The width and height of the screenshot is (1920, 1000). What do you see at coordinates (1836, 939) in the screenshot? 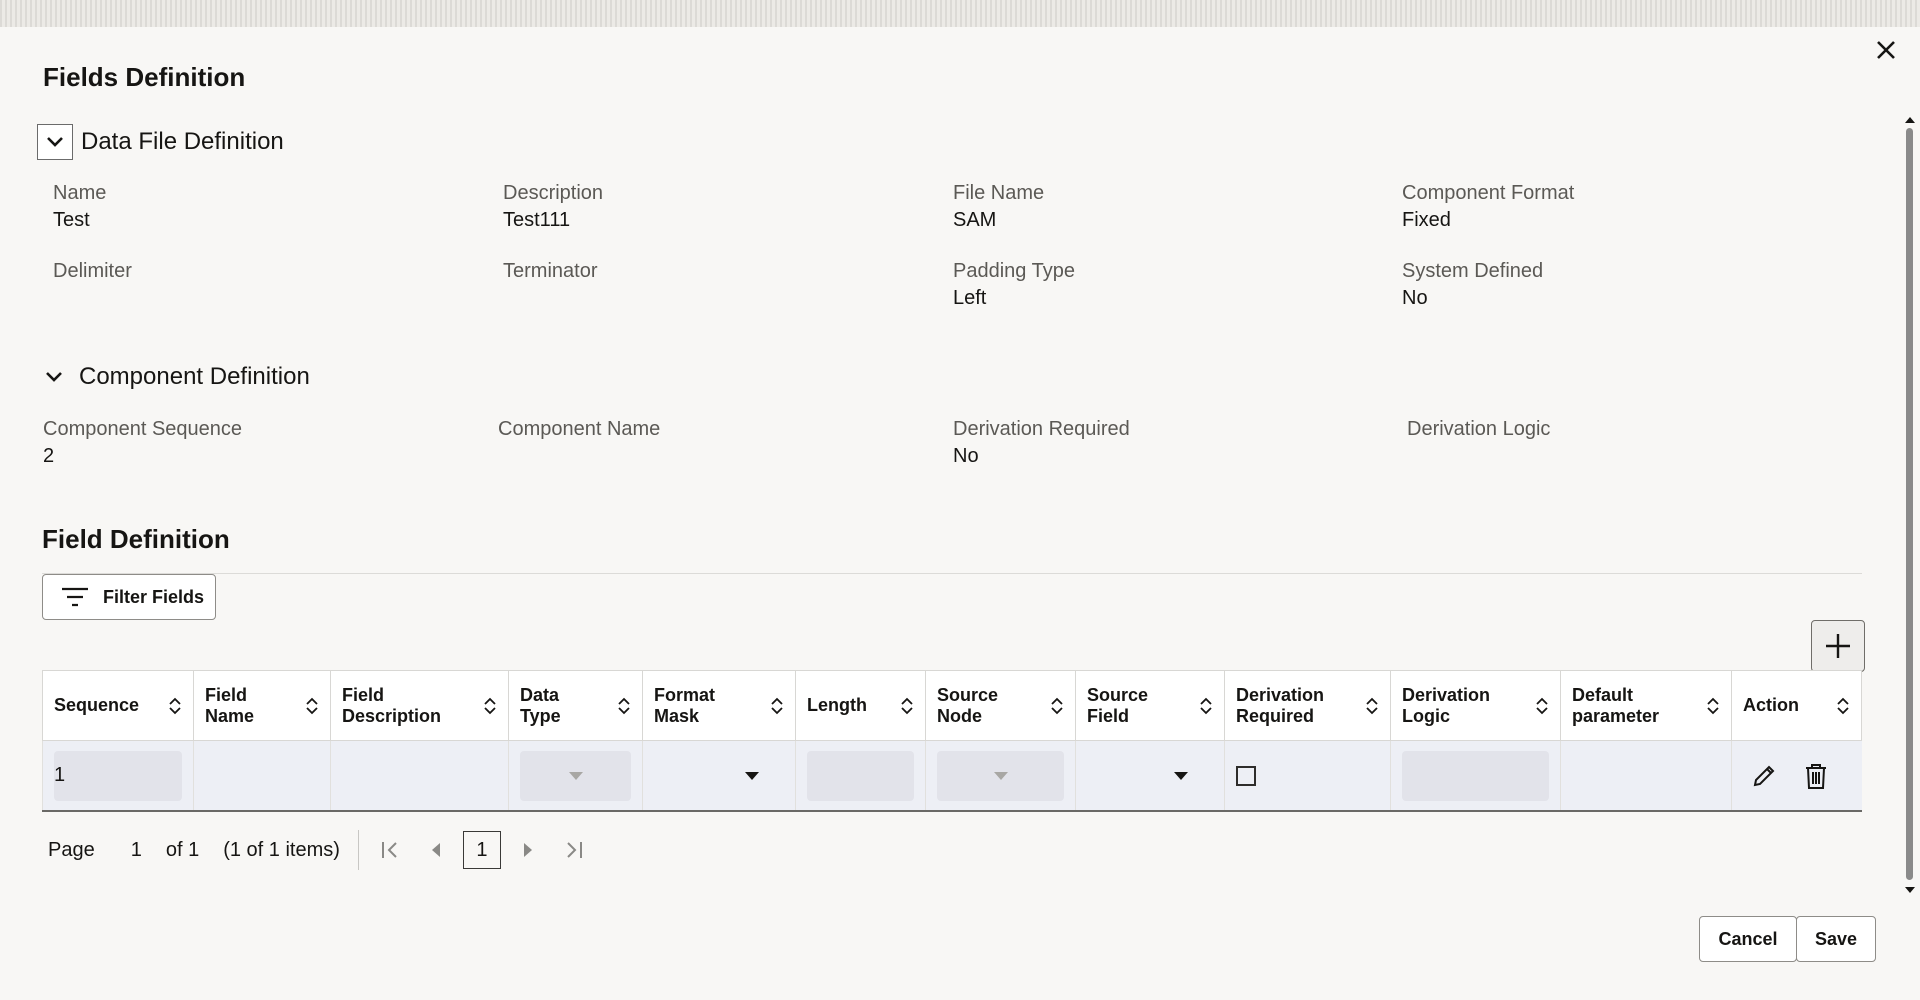
I see `save-button: Save` at bounding box center [1836, 939].